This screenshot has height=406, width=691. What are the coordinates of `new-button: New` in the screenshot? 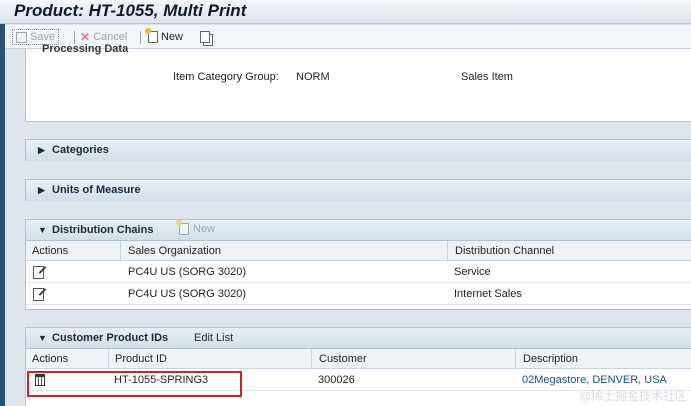 It's located at (164, 36).